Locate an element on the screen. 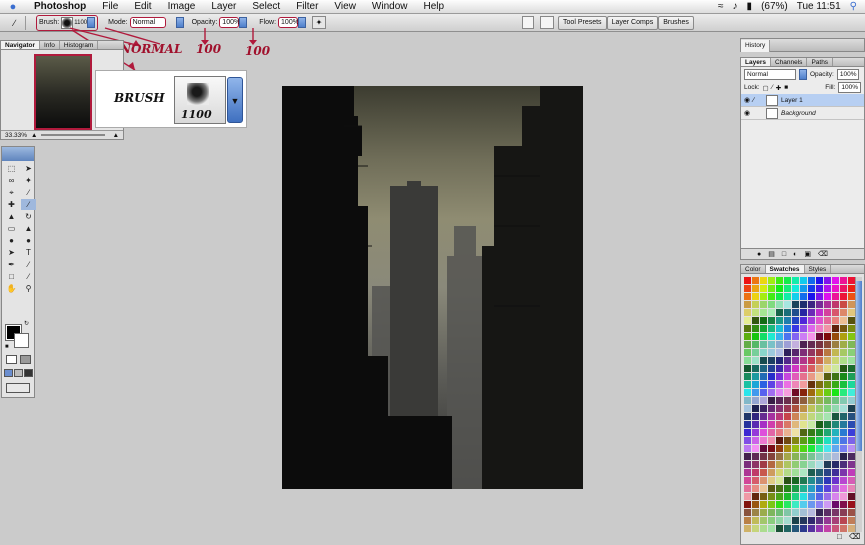 The width and height of the screenshot is (865, 545). tab-color: Color is located at coordinates (753, 269).